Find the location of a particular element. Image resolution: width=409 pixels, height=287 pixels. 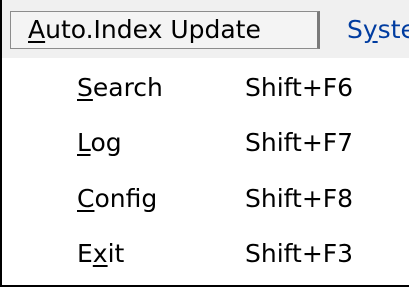

menu-item-shortcut: Shift+F7 is located at coordinates (299, 142).